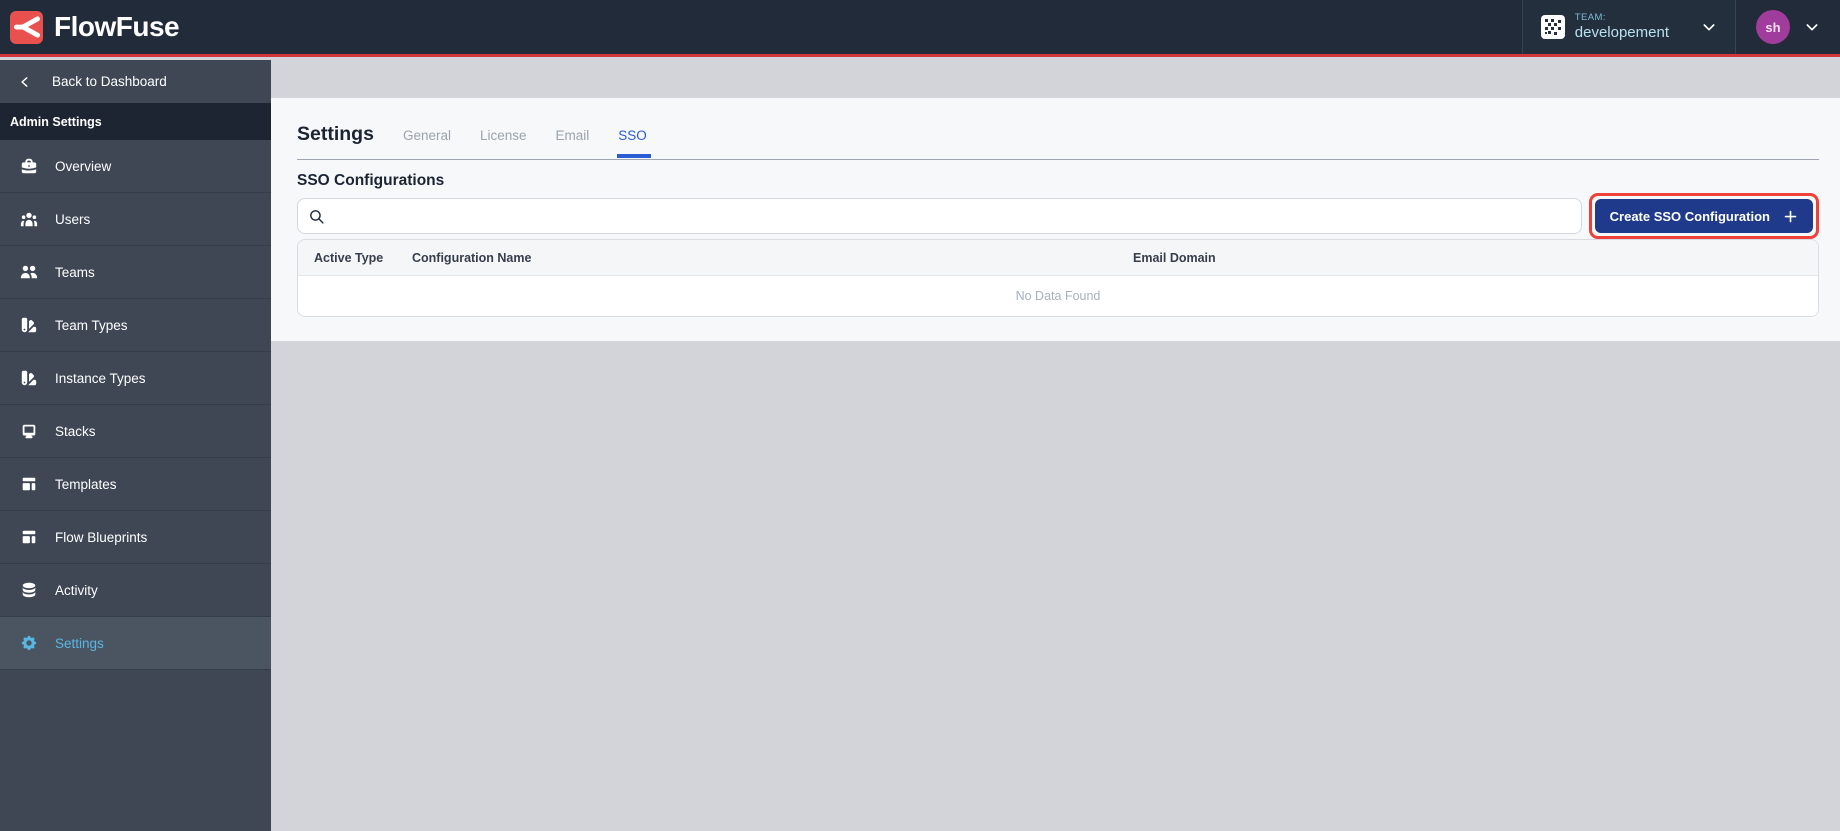 The height and width of the screenshot is (831, 1840). I want to click on team-avatar-icon, so click(1552, 27).